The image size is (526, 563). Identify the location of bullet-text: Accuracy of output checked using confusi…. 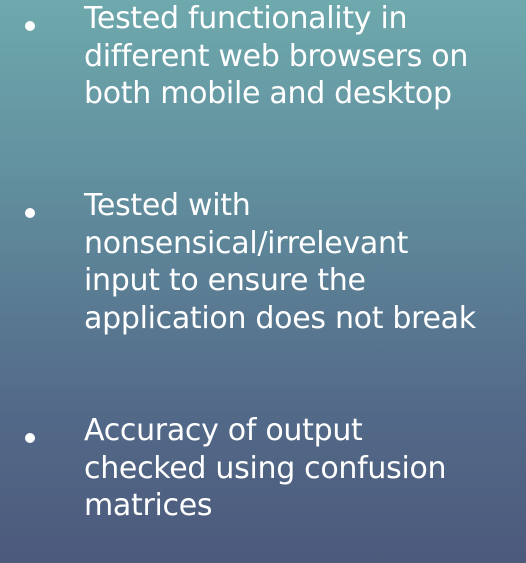
(265, 468).